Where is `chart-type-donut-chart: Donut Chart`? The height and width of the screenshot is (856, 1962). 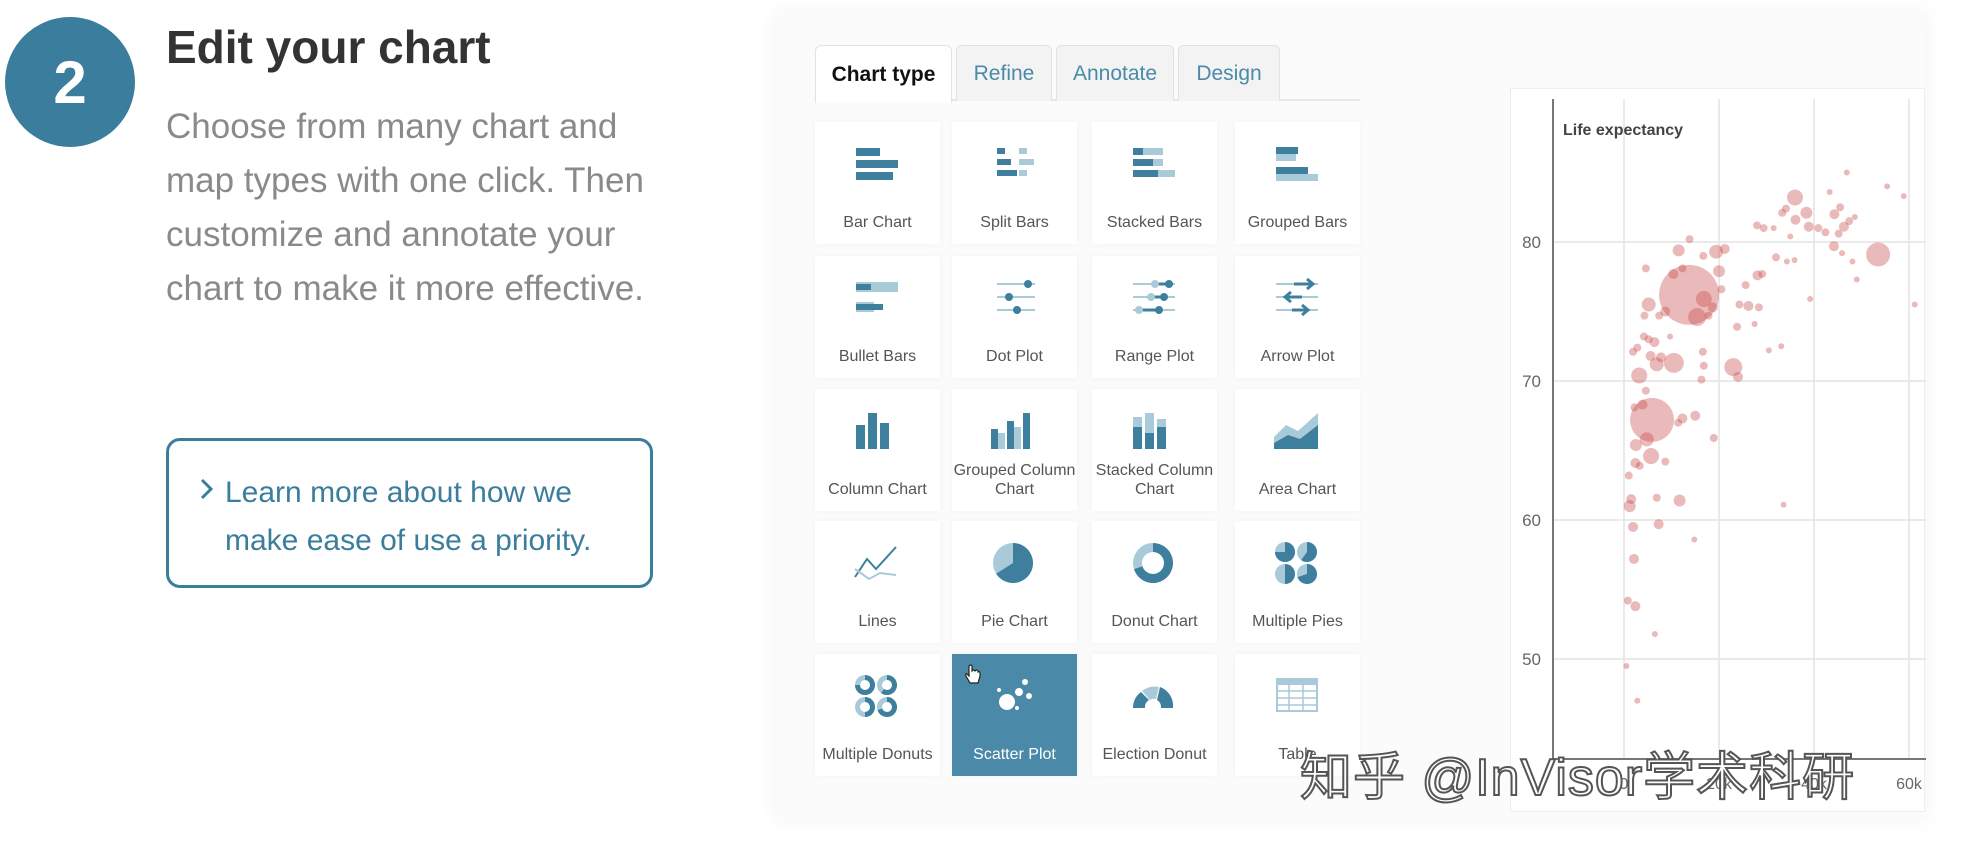
chart-type-donut-chart: Donut Chart is located at coordinates (1154, 582).